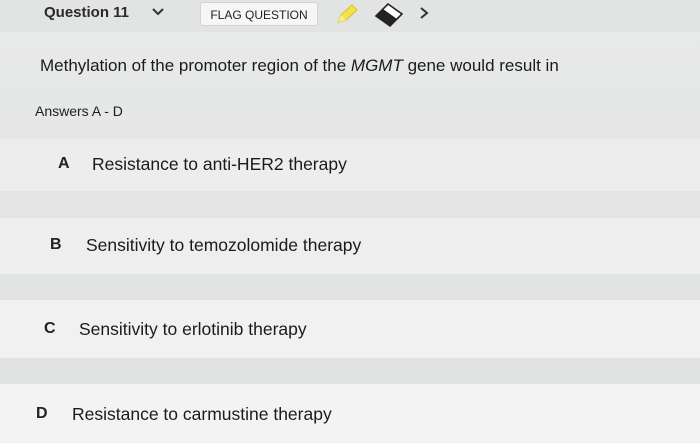 The height and width of the screenshot is (443, 700). I want to click on option-letter: A, so click(64, 163).